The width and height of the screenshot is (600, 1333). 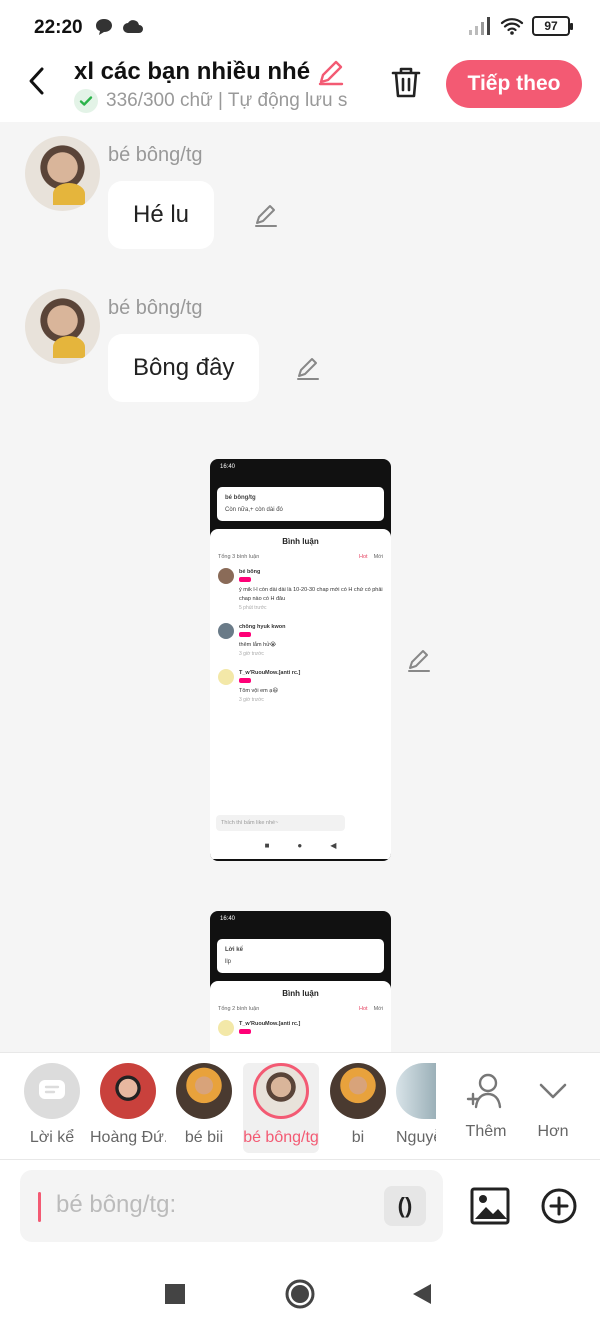 I want to click on message-input: bé bông/tg: (), so click(x=231, y=1206).